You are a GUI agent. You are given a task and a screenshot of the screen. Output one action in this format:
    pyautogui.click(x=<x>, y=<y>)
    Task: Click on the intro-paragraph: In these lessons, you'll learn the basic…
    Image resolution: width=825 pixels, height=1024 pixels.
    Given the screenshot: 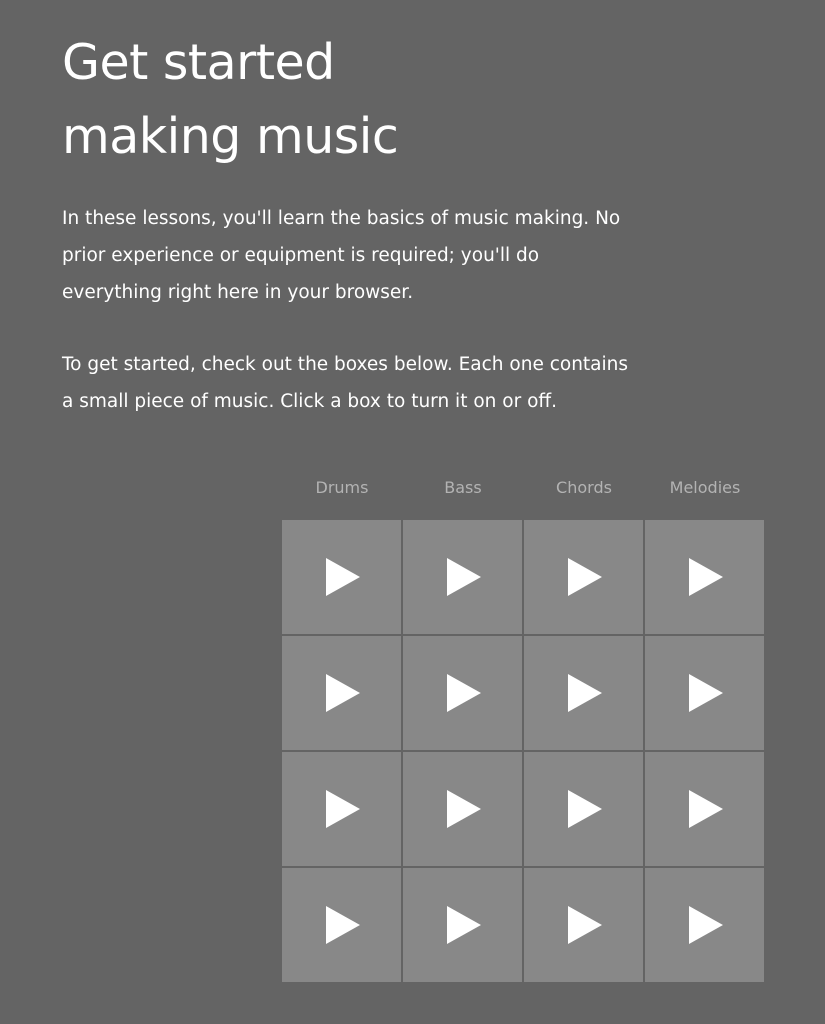 What is the action you would take?
    pyautogui.click(x=341, y=255)
    